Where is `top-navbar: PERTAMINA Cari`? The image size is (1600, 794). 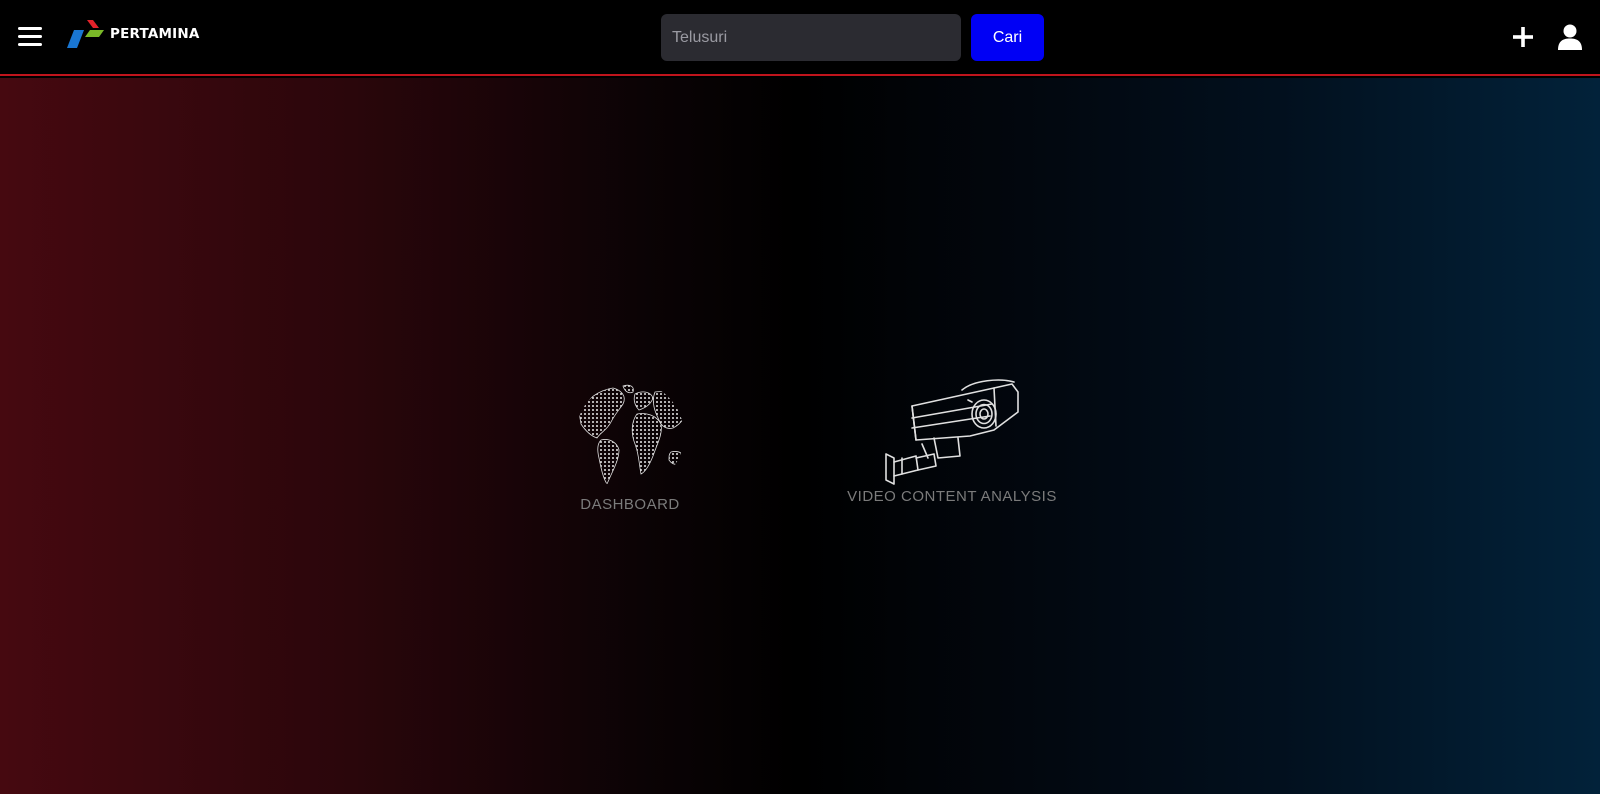 top-navbar: PERTAMINA Cari is located at coordinates (800, 38).